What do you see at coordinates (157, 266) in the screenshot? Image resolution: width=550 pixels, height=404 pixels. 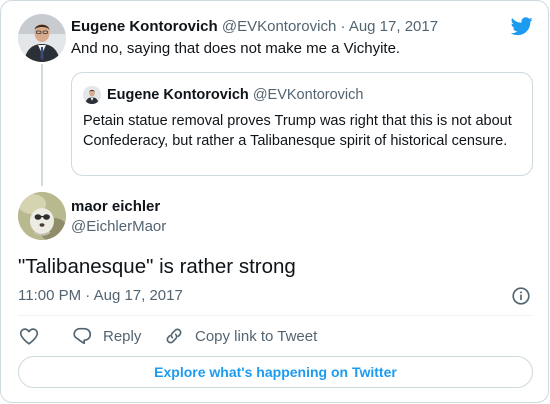 I see `main-tweet-text: "Talibanesque" is rather strong` at bounding box center [157, 266].